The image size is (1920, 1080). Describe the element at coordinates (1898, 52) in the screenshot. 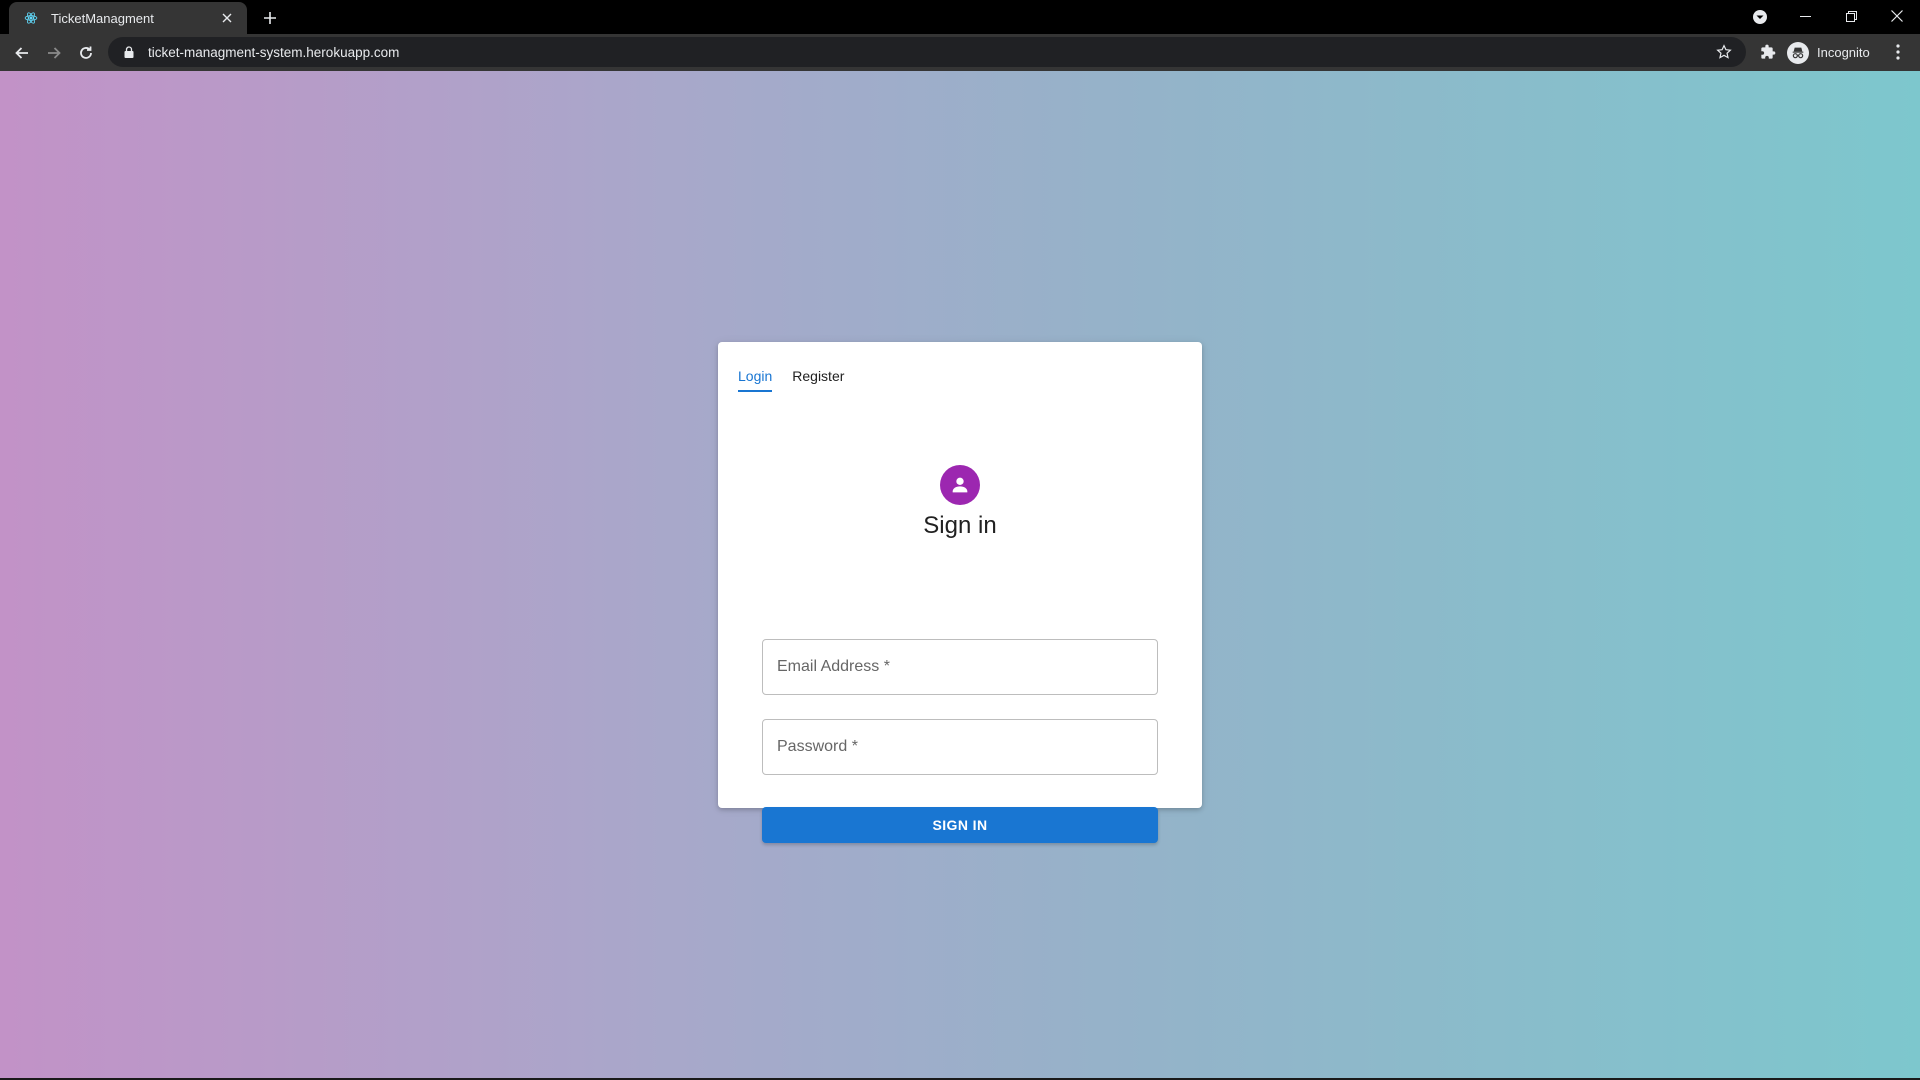

I see `more-menu-icon` at that location.